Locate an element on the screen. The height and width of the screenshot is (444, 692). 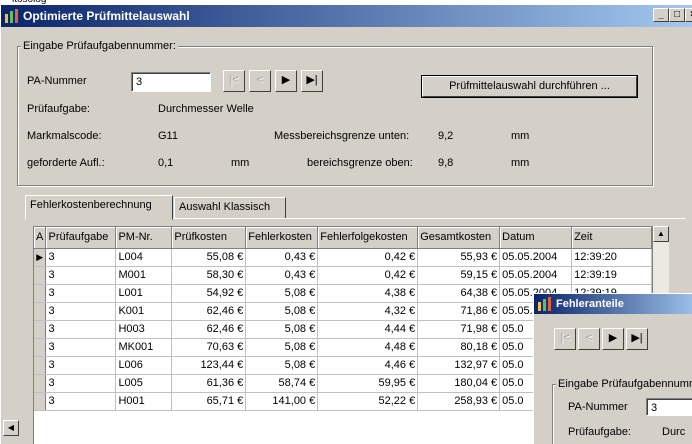
table-cell: 54,92 € is located at coordinates (209, 293).